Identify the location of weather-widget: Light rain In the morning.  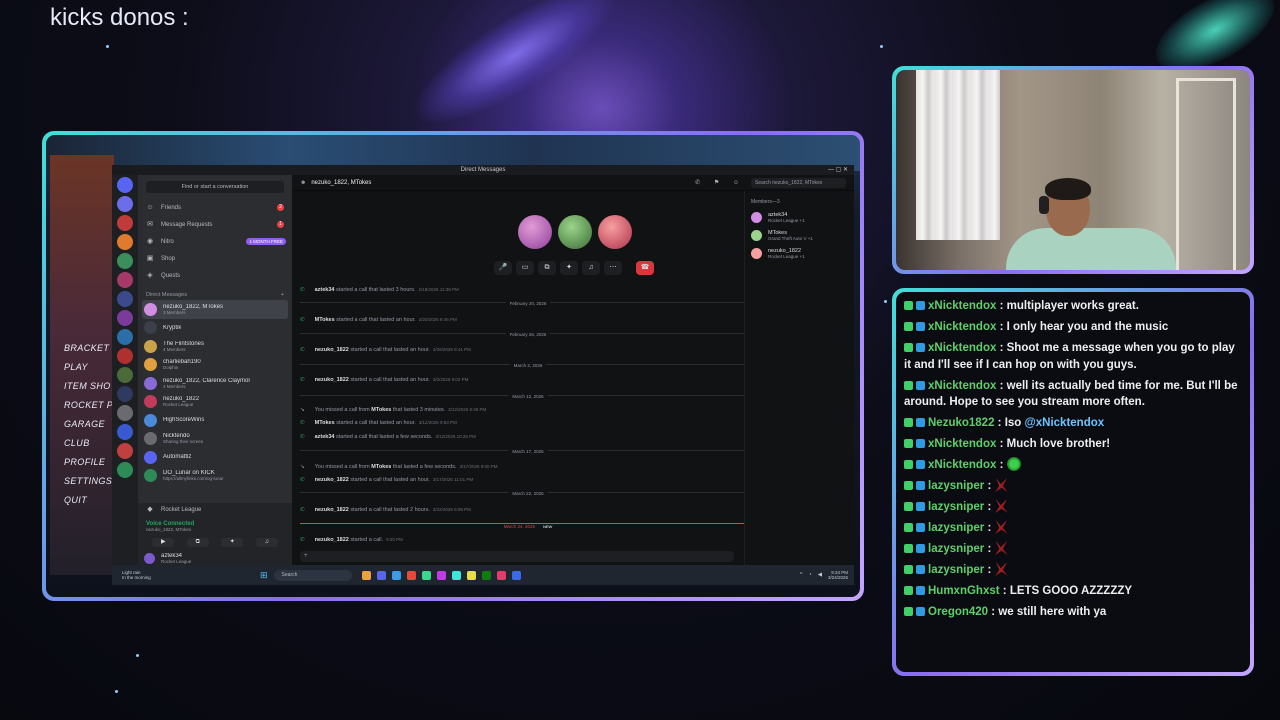
(182, 575).